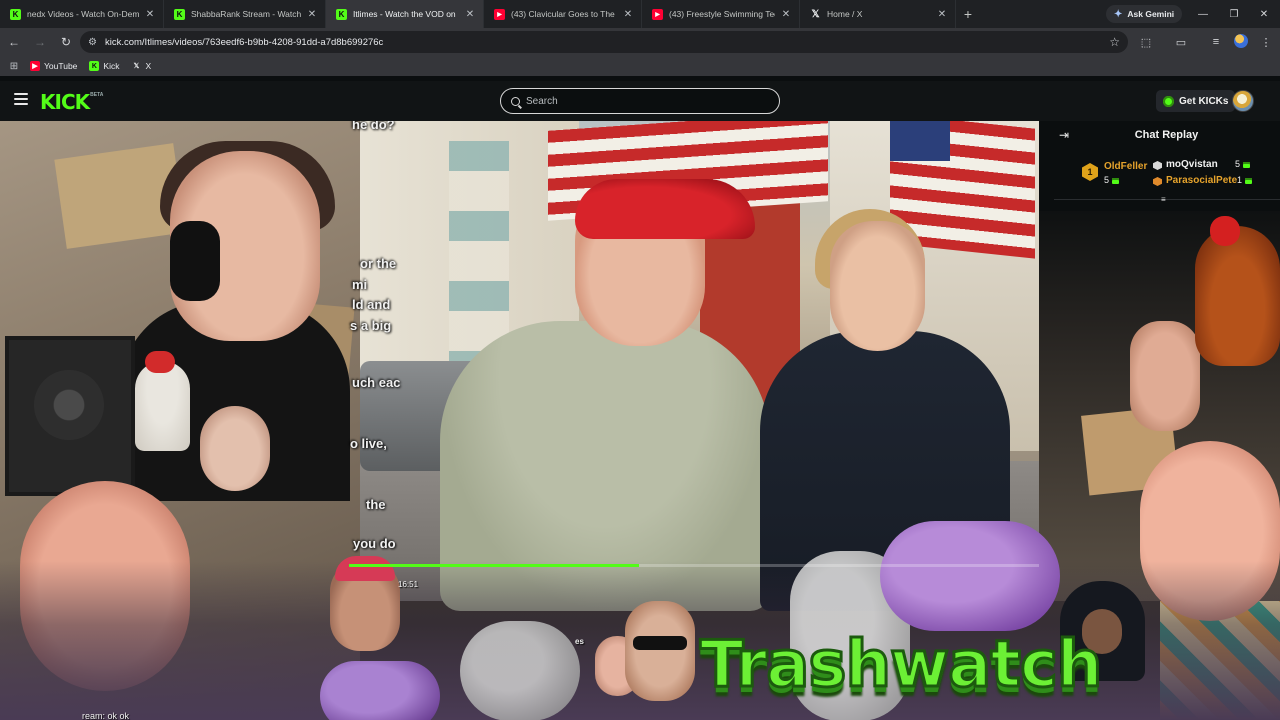 This screenshot has width=1280, height=720. I want to click on collage-caption: ream: ok ok, so click(106, 715).